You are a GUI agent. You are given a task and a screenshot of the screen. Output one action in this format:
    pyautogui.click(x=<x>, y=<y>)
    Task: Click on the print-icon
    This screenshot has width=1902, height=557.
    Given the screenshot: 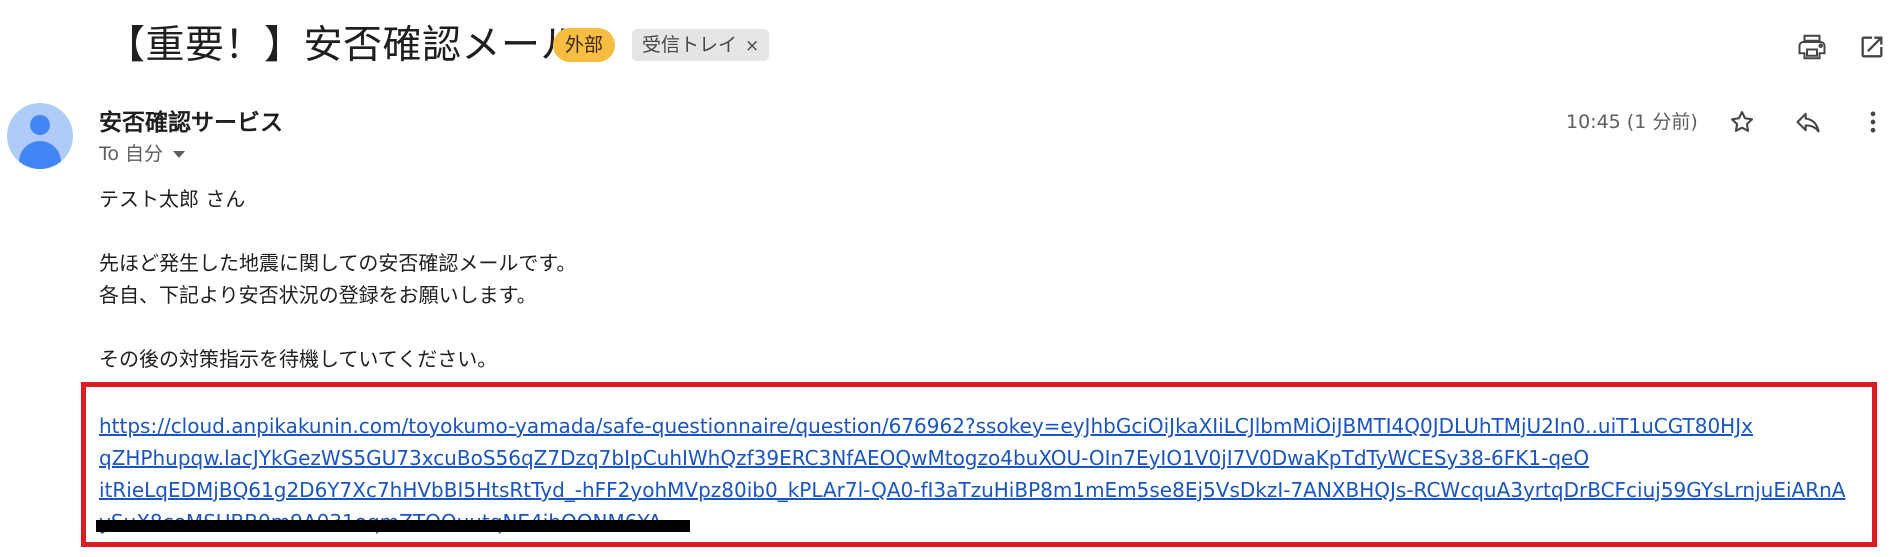 What is the action you would take?
    pyautogui.click(x=1812, y=47)
    